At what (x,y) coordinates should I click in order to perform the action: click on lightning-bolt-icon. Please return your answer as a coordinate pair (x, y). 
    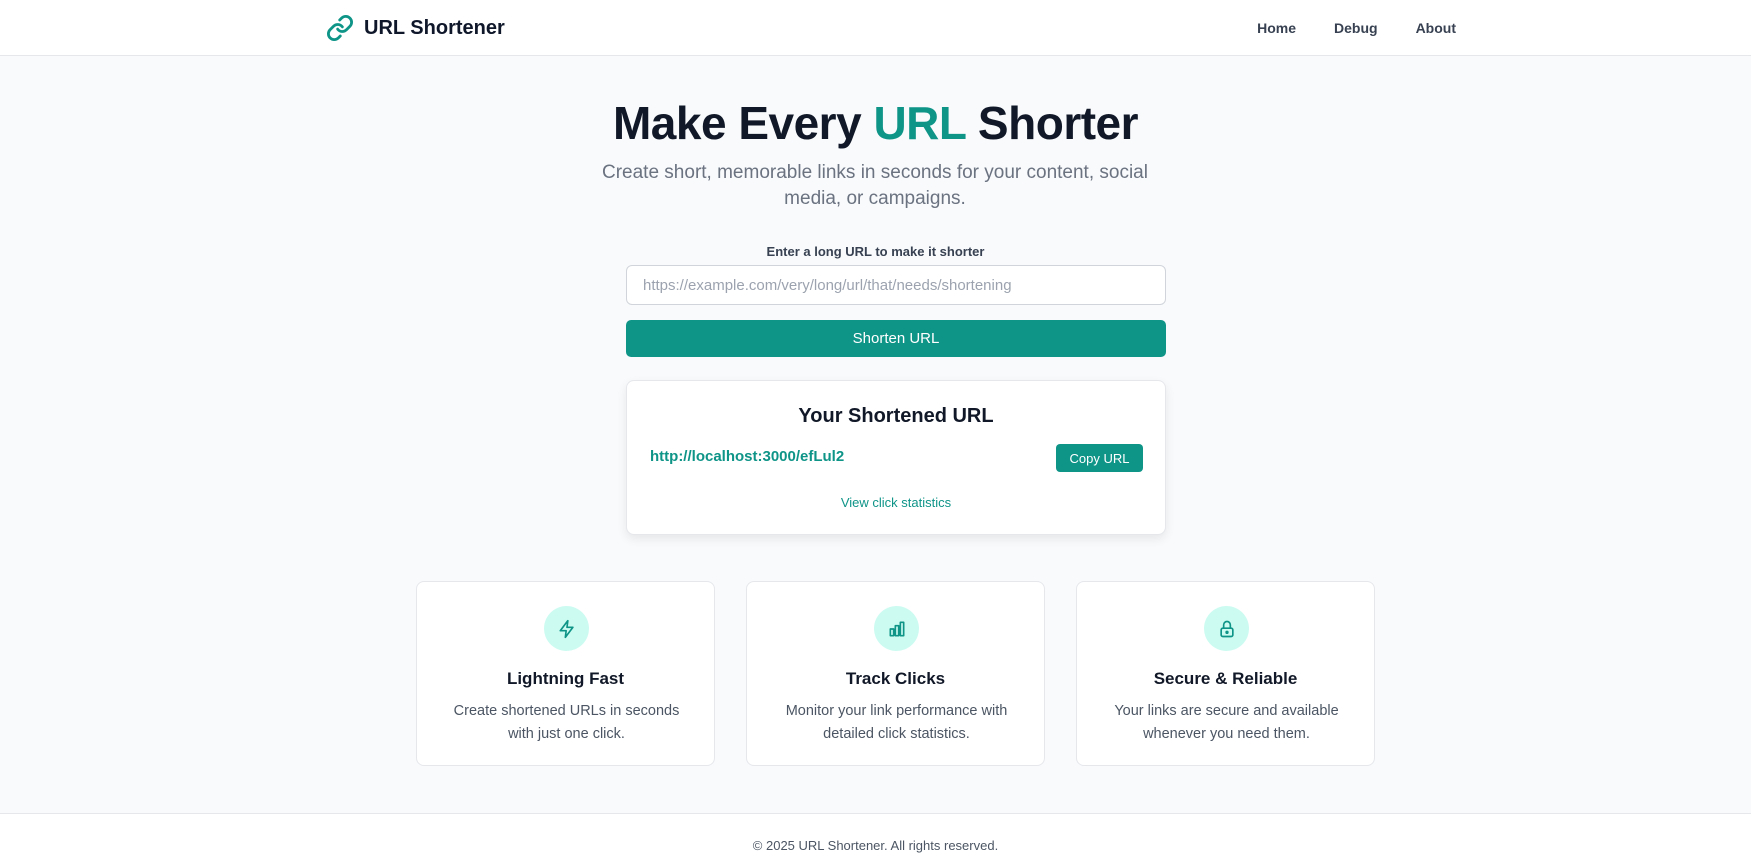
    Looking at the image, I should click on (566, 628).